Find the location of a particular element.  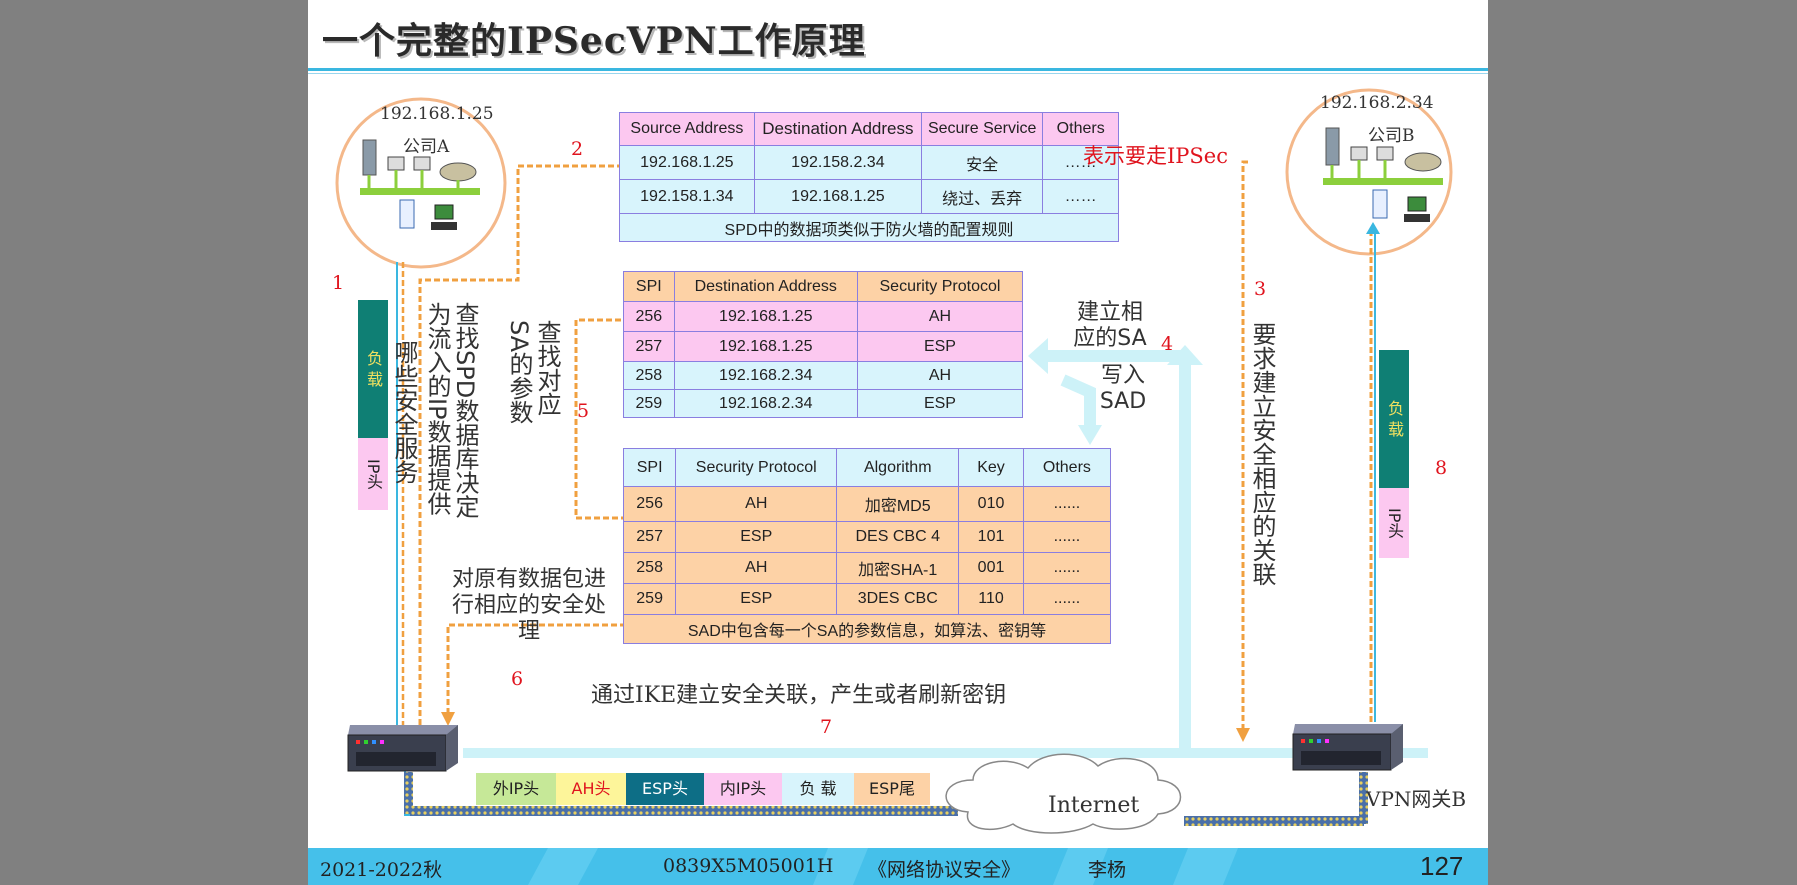

step-7: 7 is located at coordinates (826, 727).